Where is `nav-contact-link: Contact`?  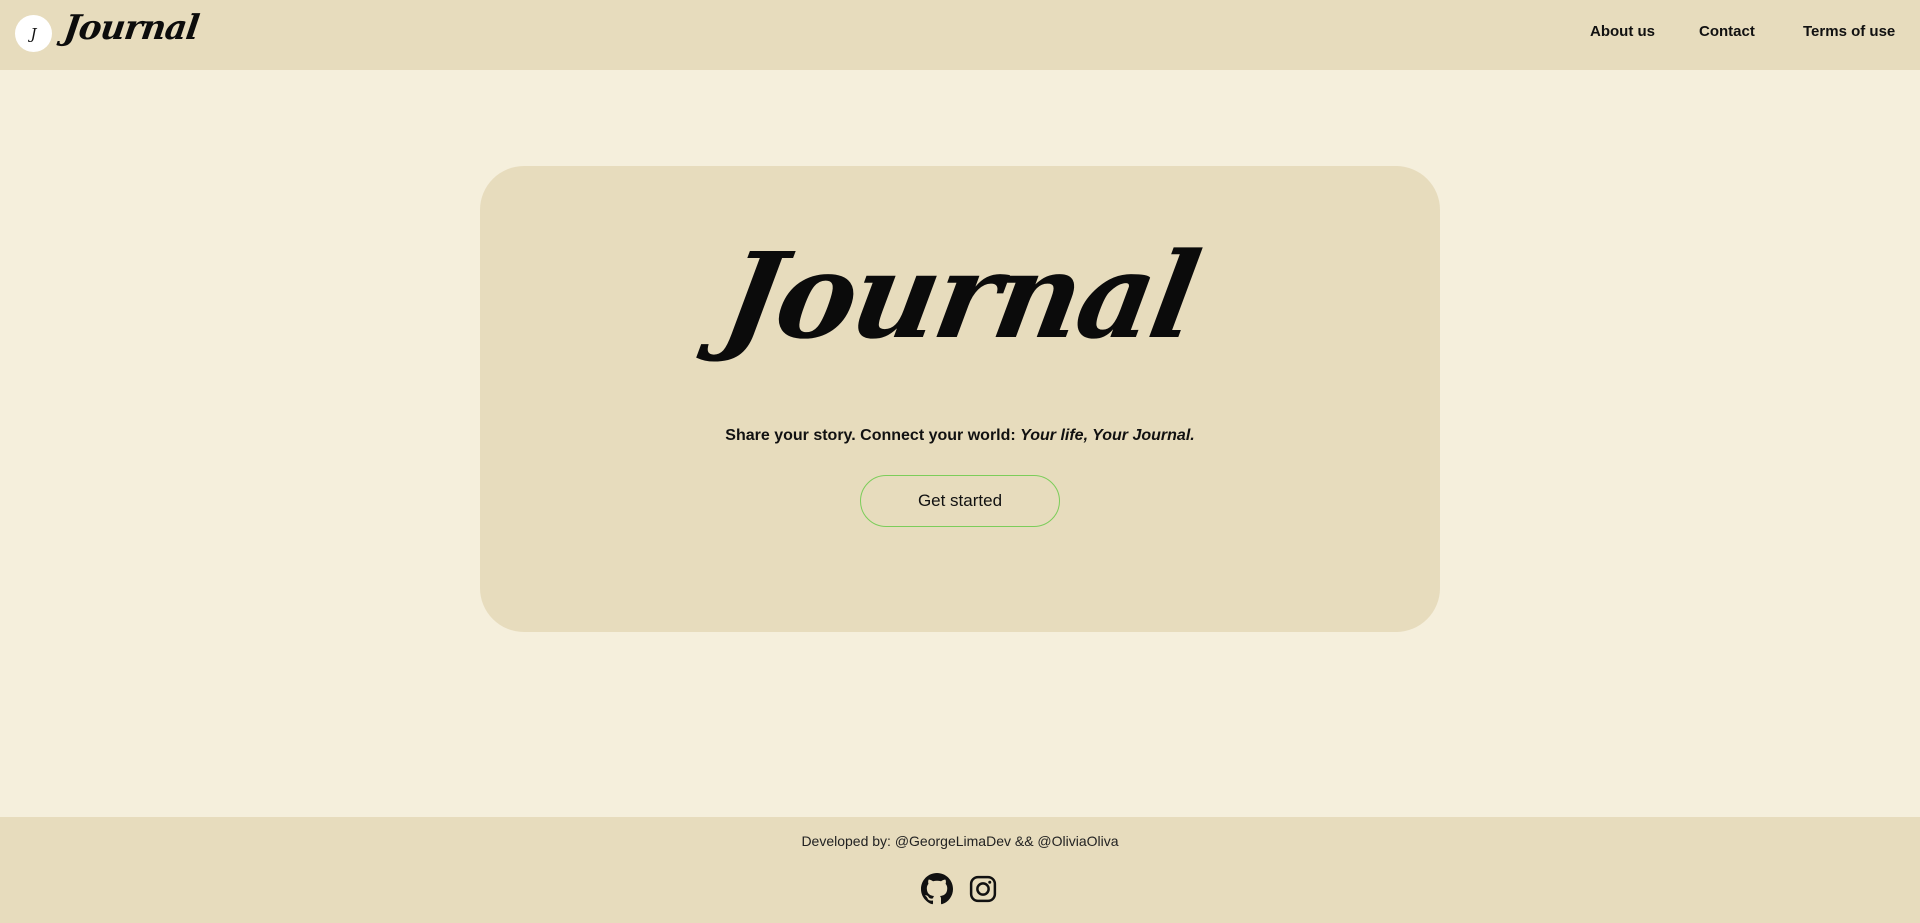 nav-contact-link: Contact is located at coordinates (1727, 31).